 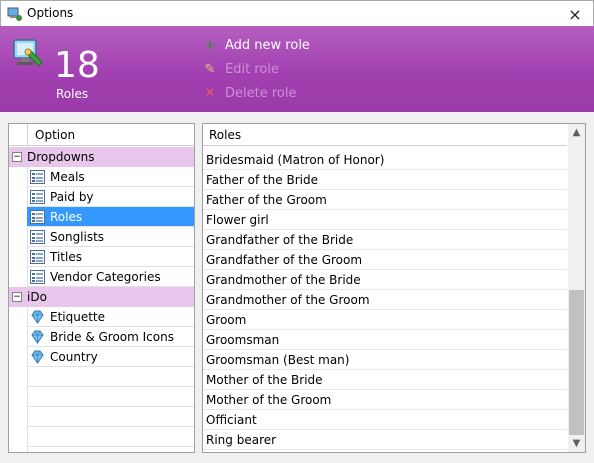 I want to click on role-label: Father of the Bride, so click(x=262, y=180).